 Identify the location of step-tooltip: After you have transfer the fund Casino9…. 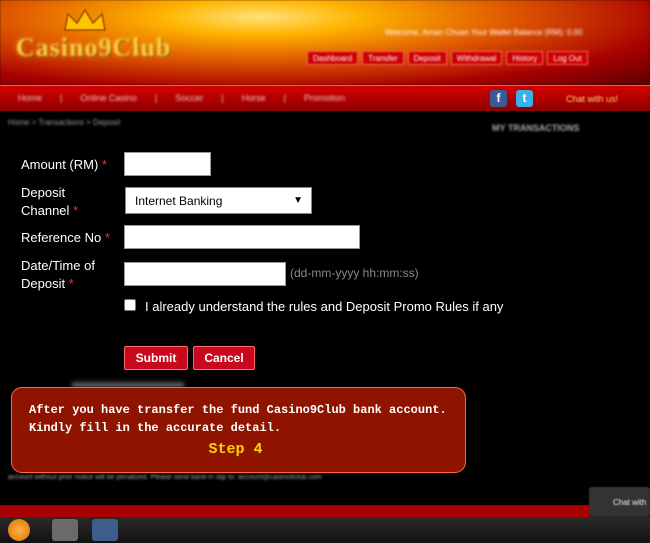
(238, 430).